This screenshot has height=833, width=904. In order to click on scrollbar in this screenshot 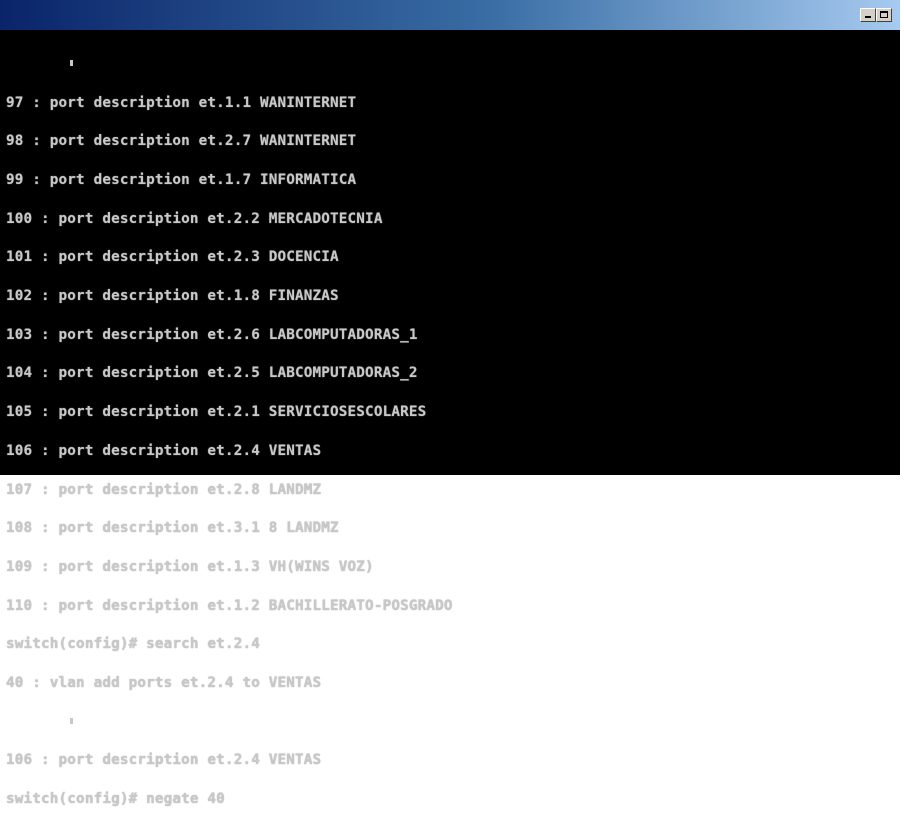, I will do `click(898, 252)`.